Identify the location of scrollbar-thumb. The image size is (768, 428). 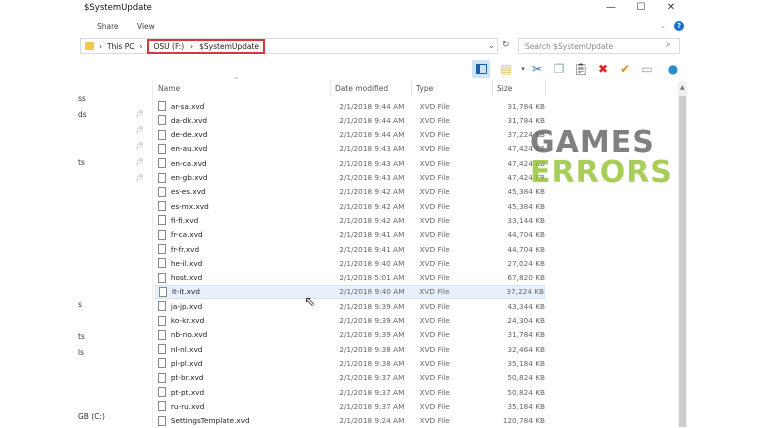
(682, 261).